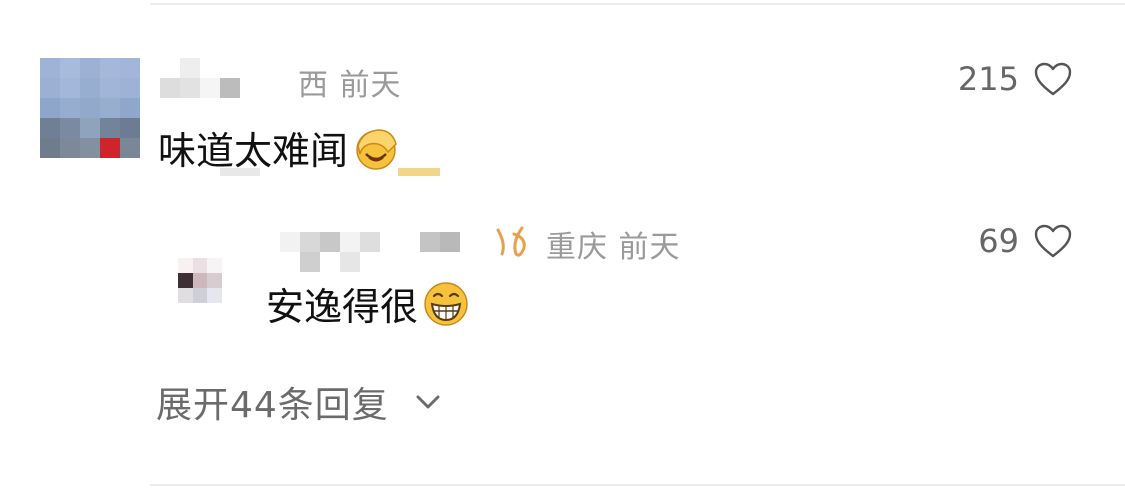 The width and height of the screenshot is (1125, 494). I want to click on reply-meta: 重庆 前天, so click(613, 244).